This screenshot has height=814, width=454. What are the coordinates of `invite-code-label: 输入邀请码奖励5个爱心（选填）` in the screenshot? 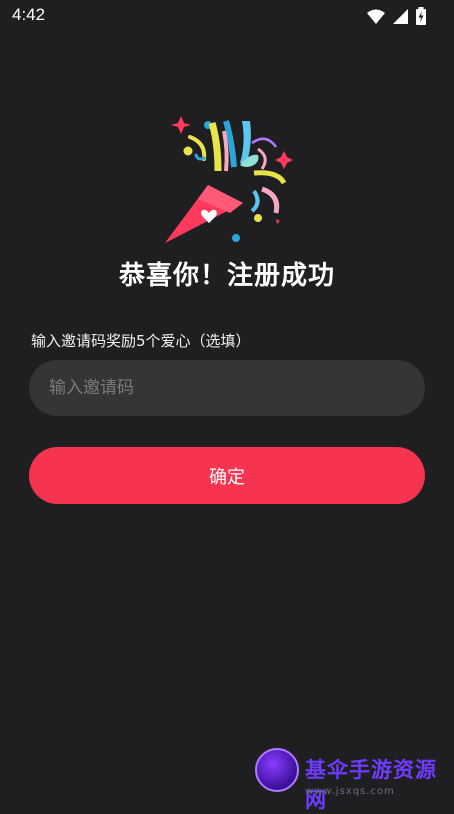 It's located at (141, 341).